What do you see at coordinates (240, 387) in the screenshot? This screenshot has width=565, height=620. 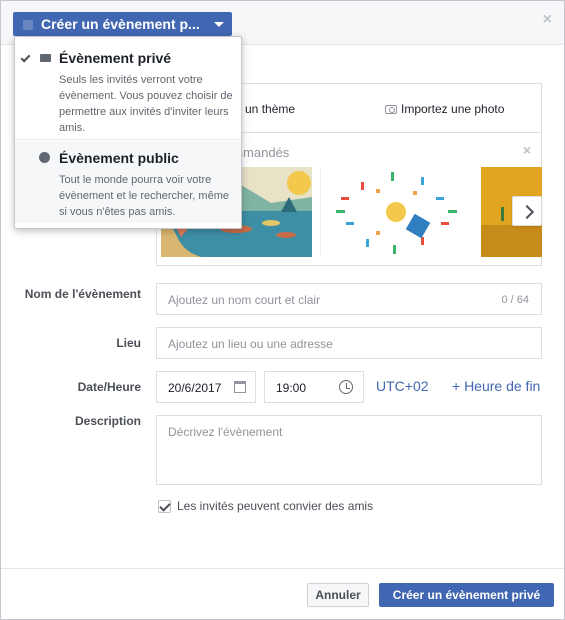 I see `calendar-icon` at bounding box center [240, 387].